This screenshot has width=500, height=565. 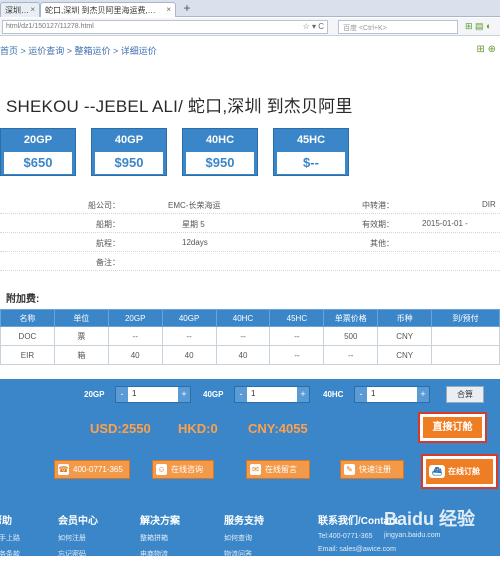 What do you see at coordinates (250, 242) in the screenshot?
I see `info-row: 航程： 12days 其他：` at bounding box center [250, 242].